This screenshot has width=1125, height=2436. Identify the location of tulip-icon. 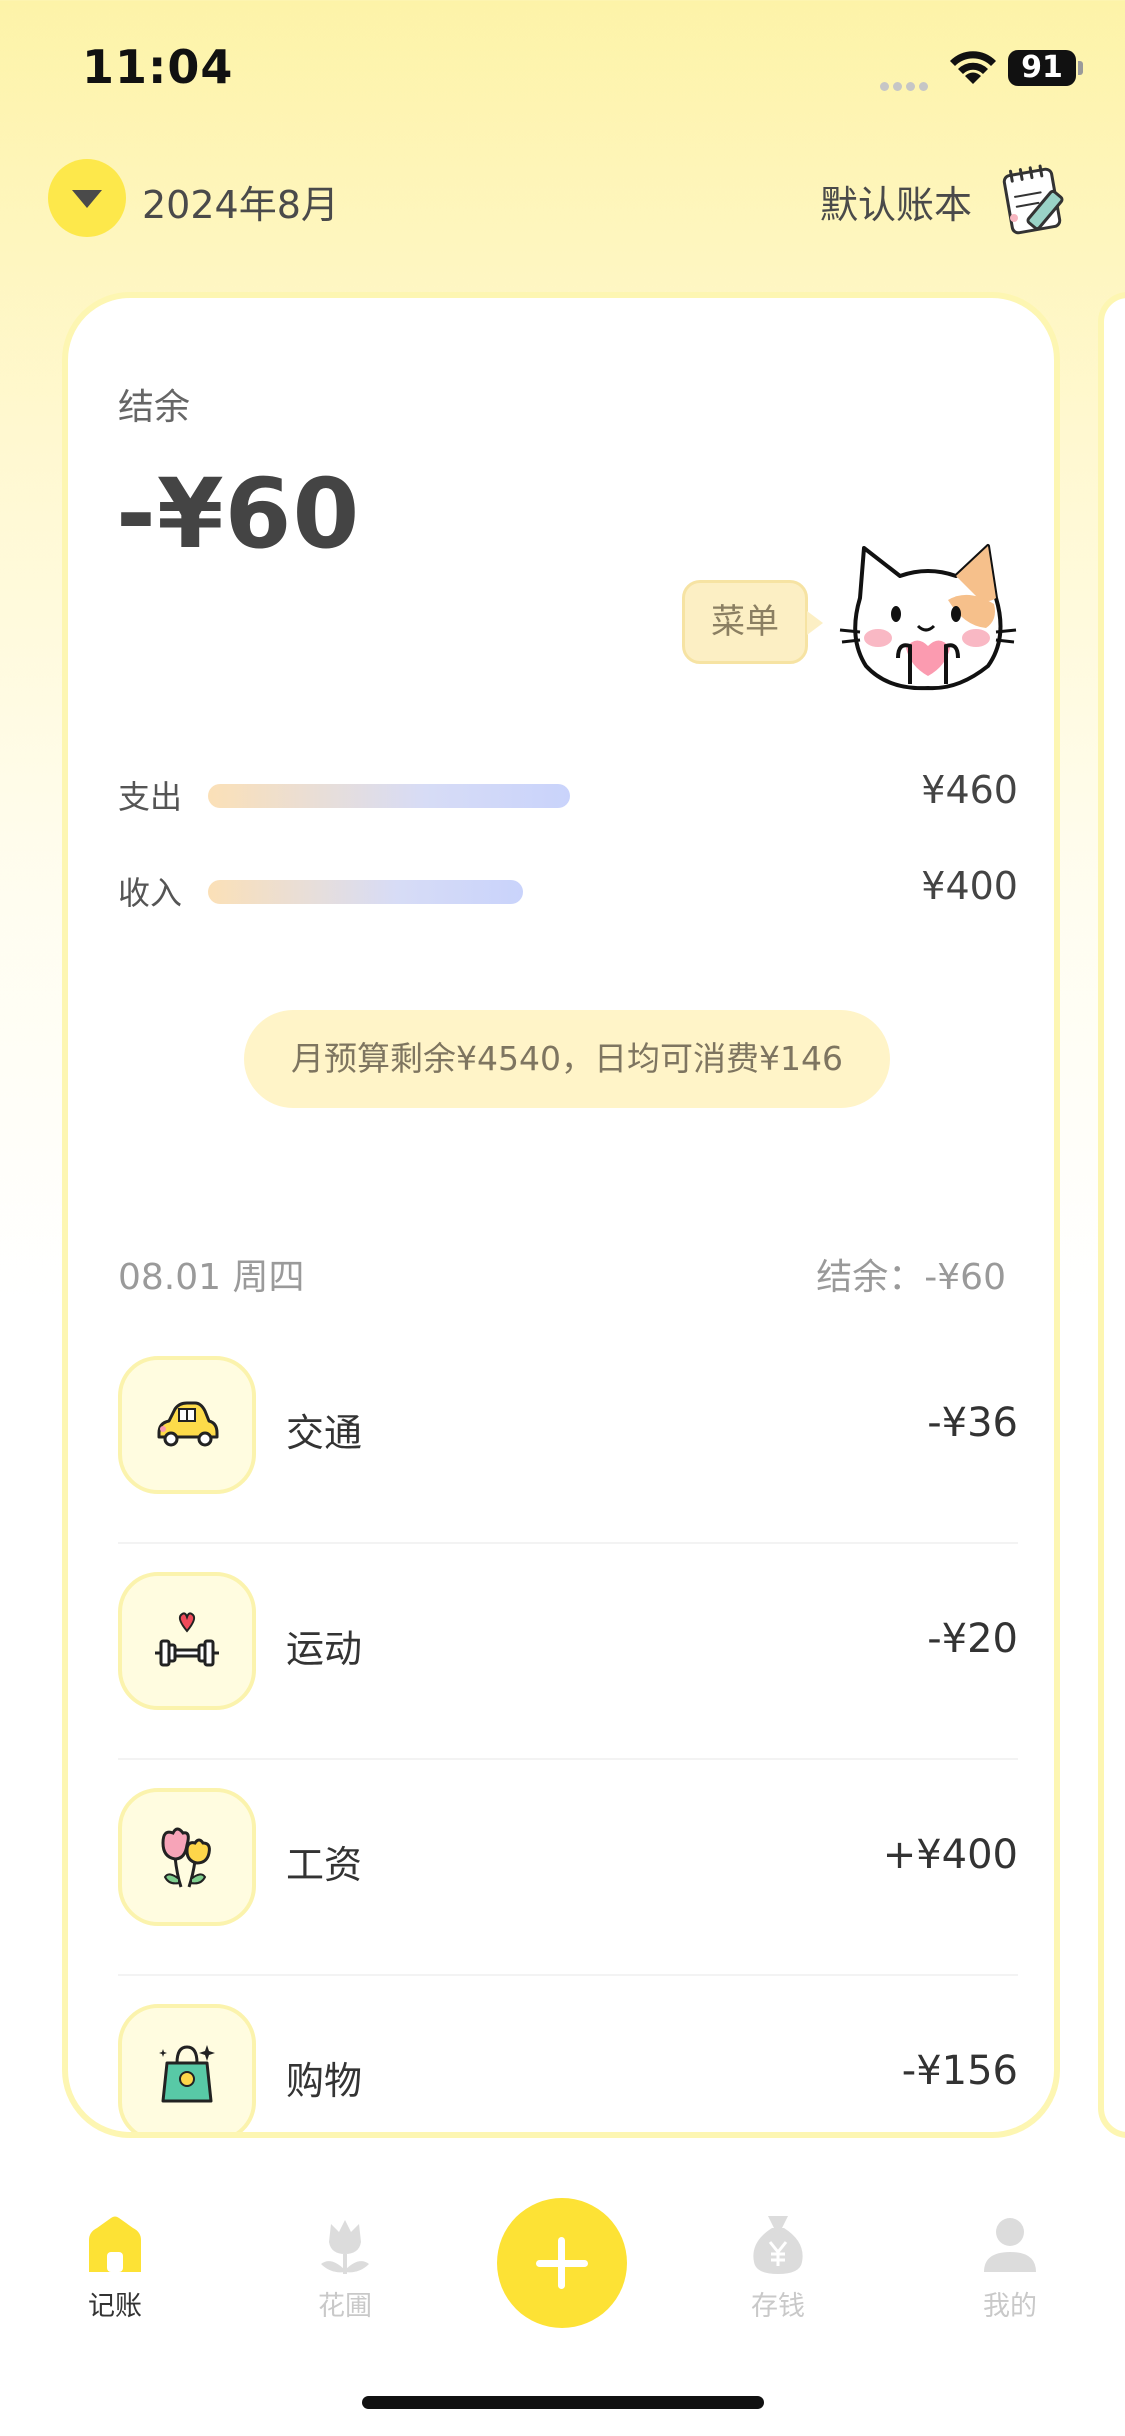
(345, 2247).